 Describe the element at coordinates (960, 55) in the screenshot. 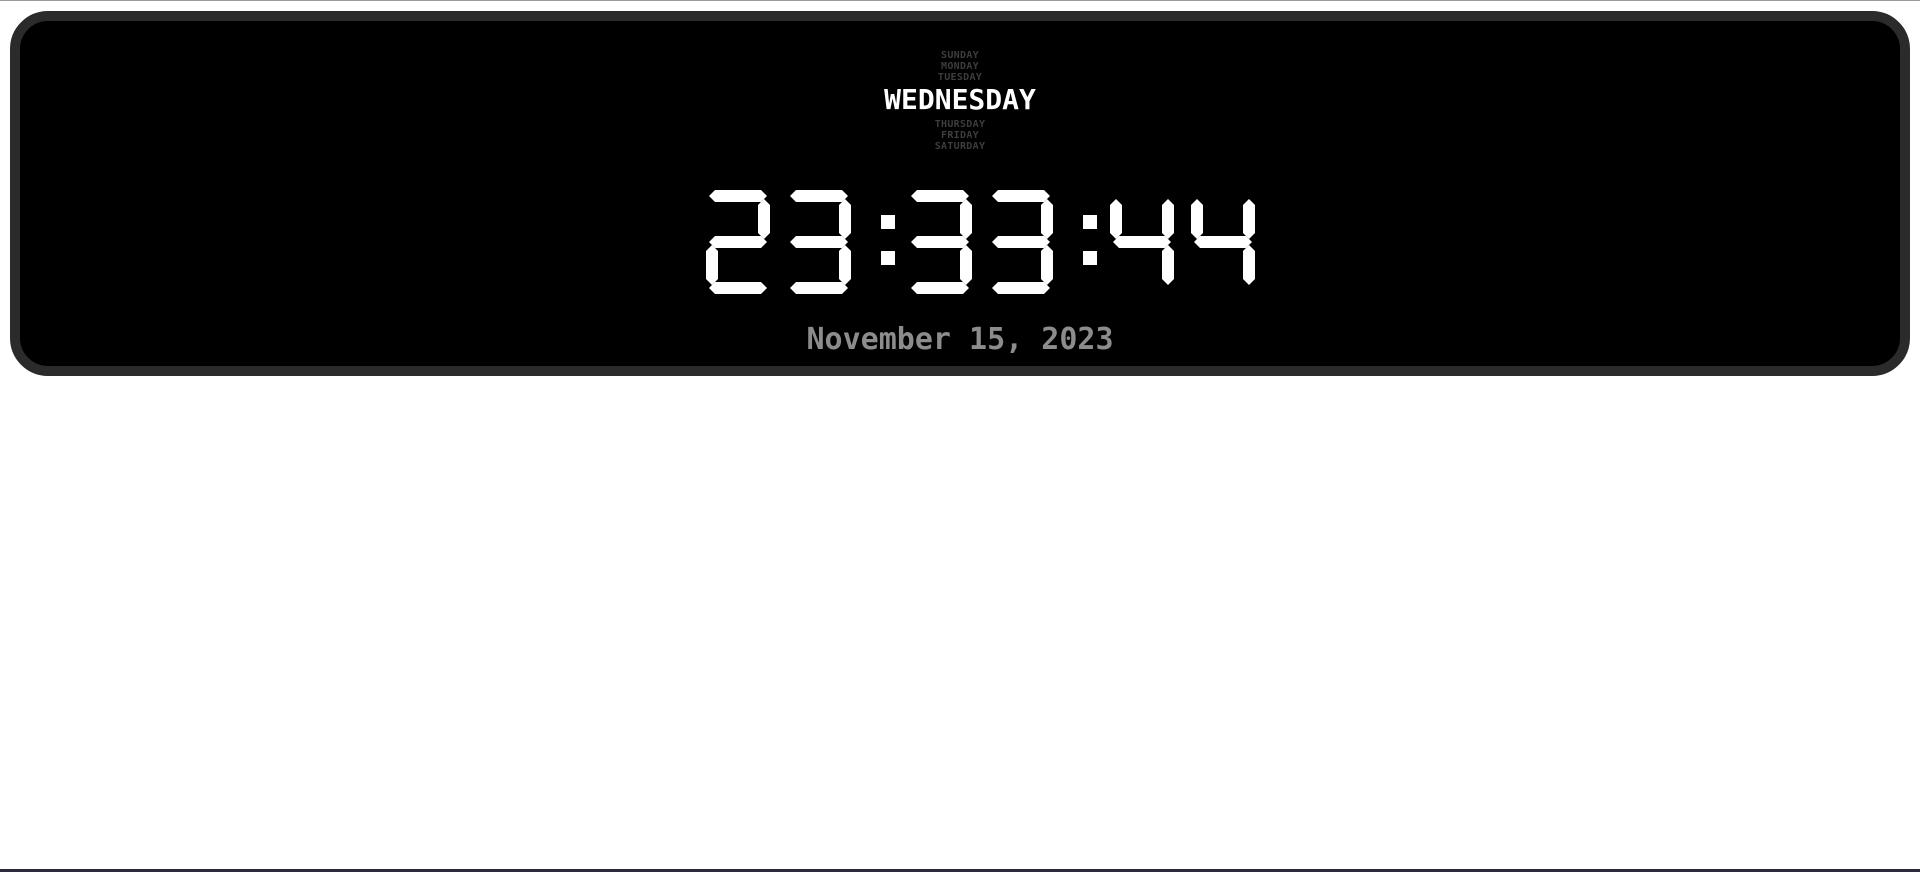

I see `day-sunday: SUNDAY` at that location.